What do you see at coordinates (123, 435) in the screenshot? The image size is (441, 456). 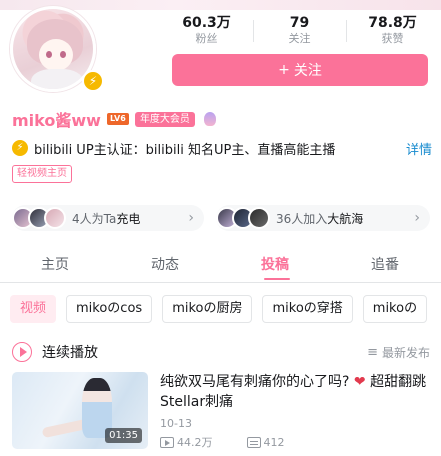 I see `video-duration: 01:35` at bounding box center [123, 435].